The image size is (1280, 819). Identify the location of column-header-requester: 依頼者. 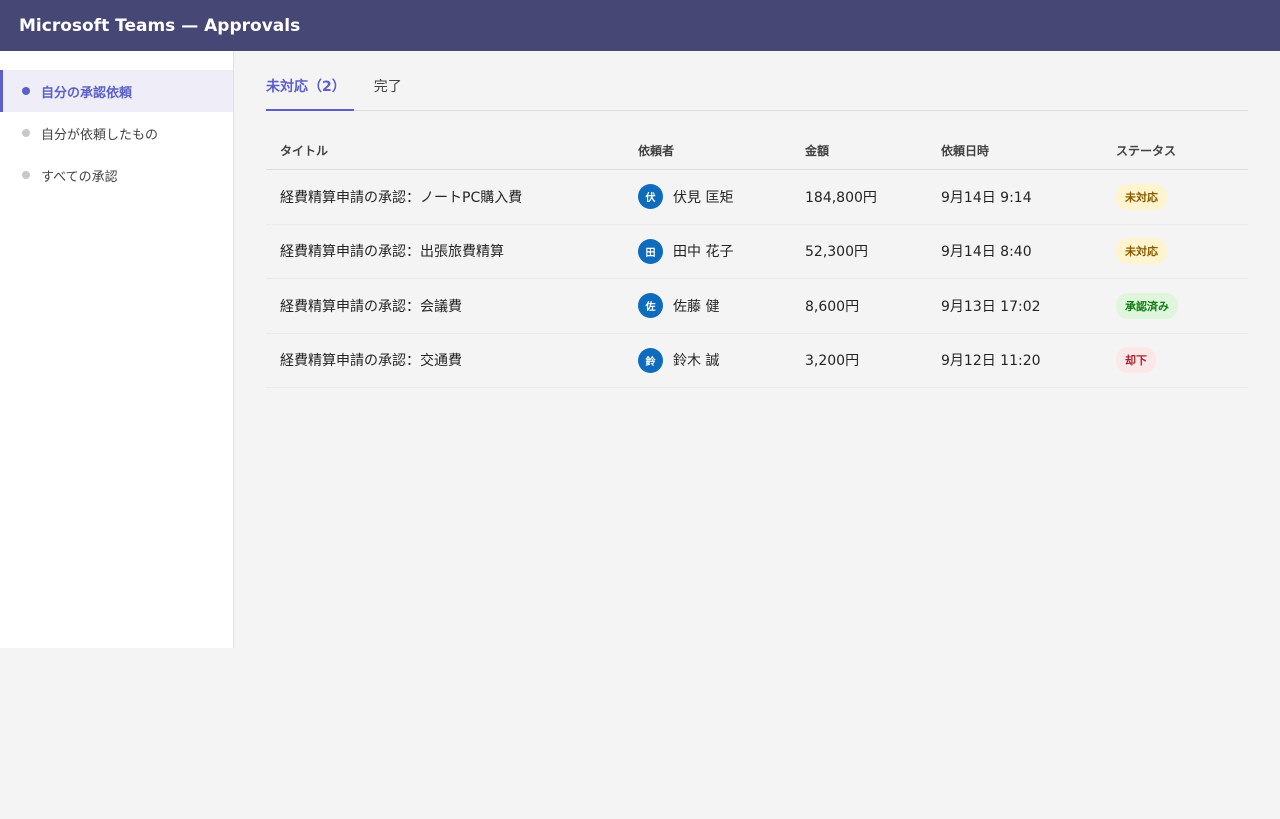
(721, 150).